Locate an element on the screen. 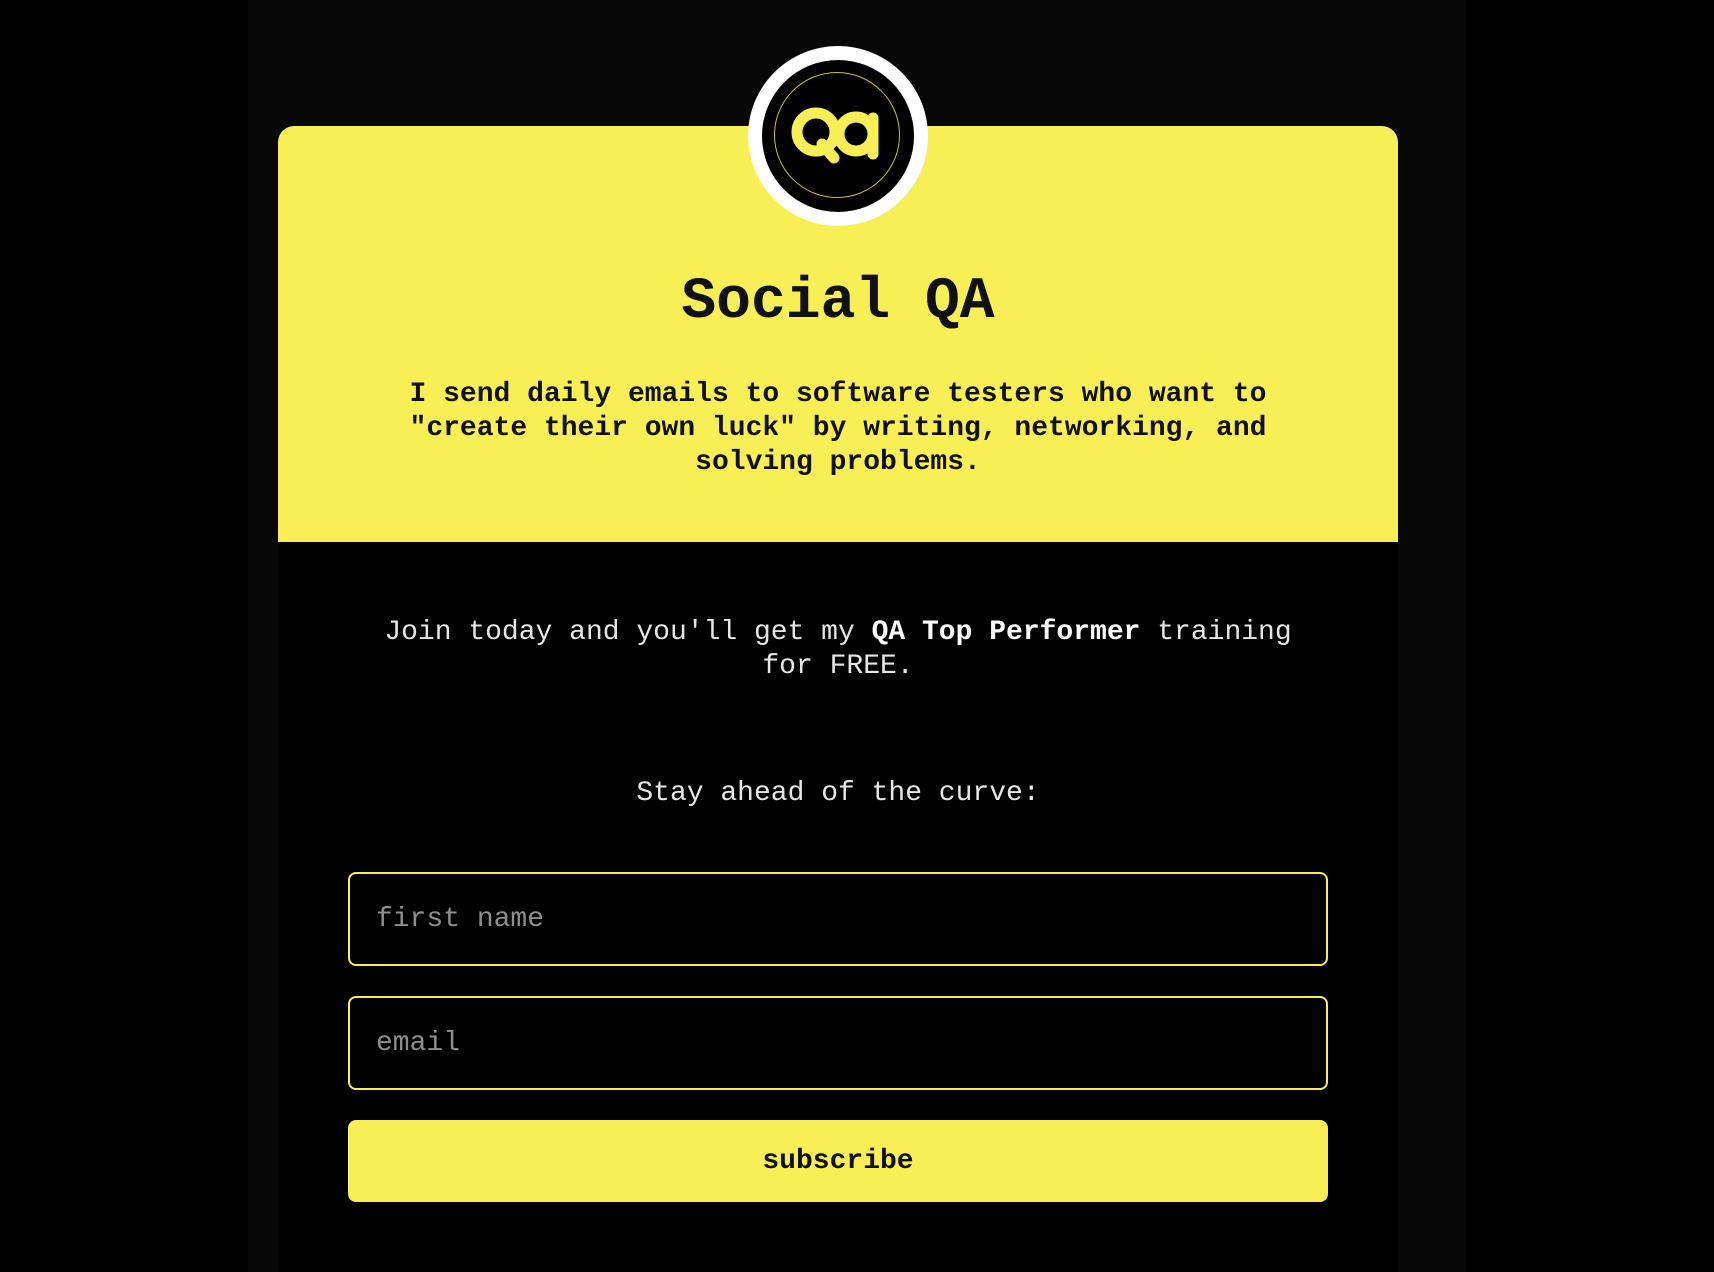  promo-prefix: Join today and you'll get my is located at coordinates (628, 632).